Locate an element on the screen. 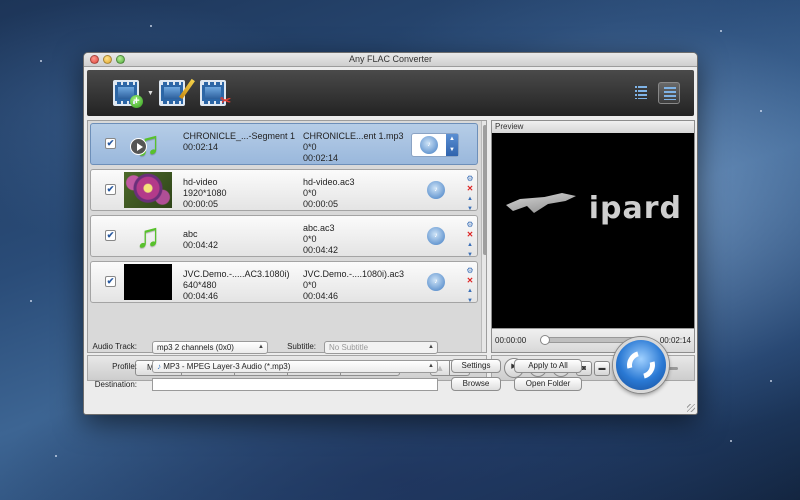 This screenshot has height=500, width=800. list-view-icon is located at coordinates (641, 92).